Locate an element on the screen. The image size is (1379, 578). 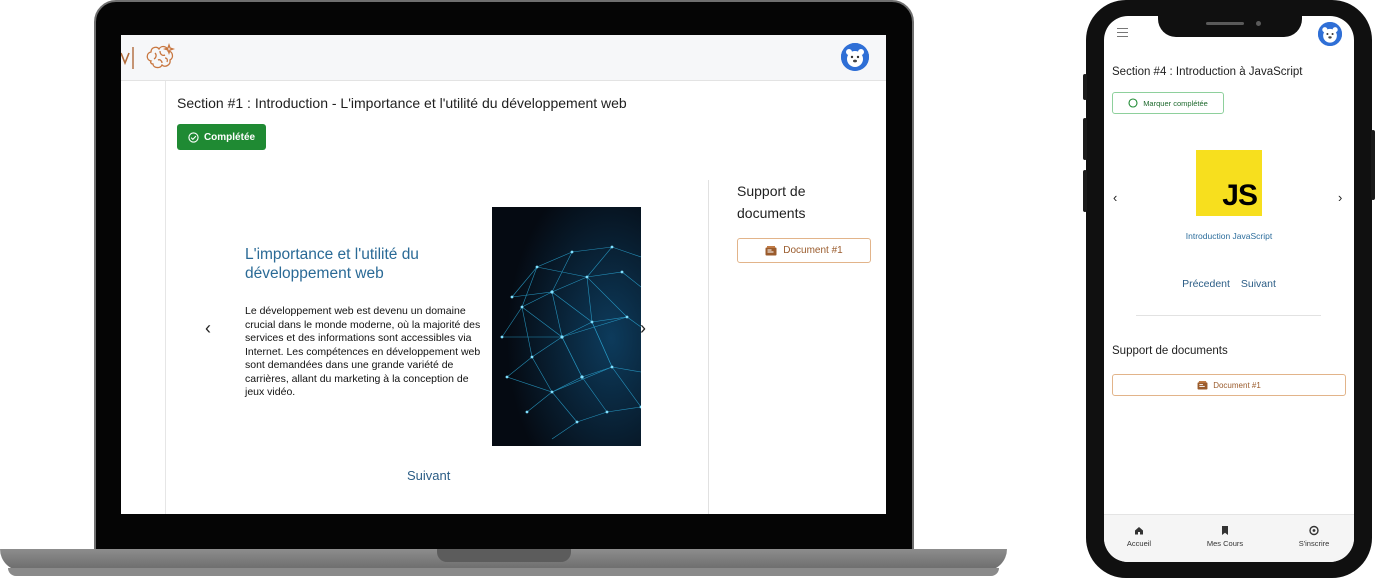
document-button: Document #1 is located at coordinates (804, 250).